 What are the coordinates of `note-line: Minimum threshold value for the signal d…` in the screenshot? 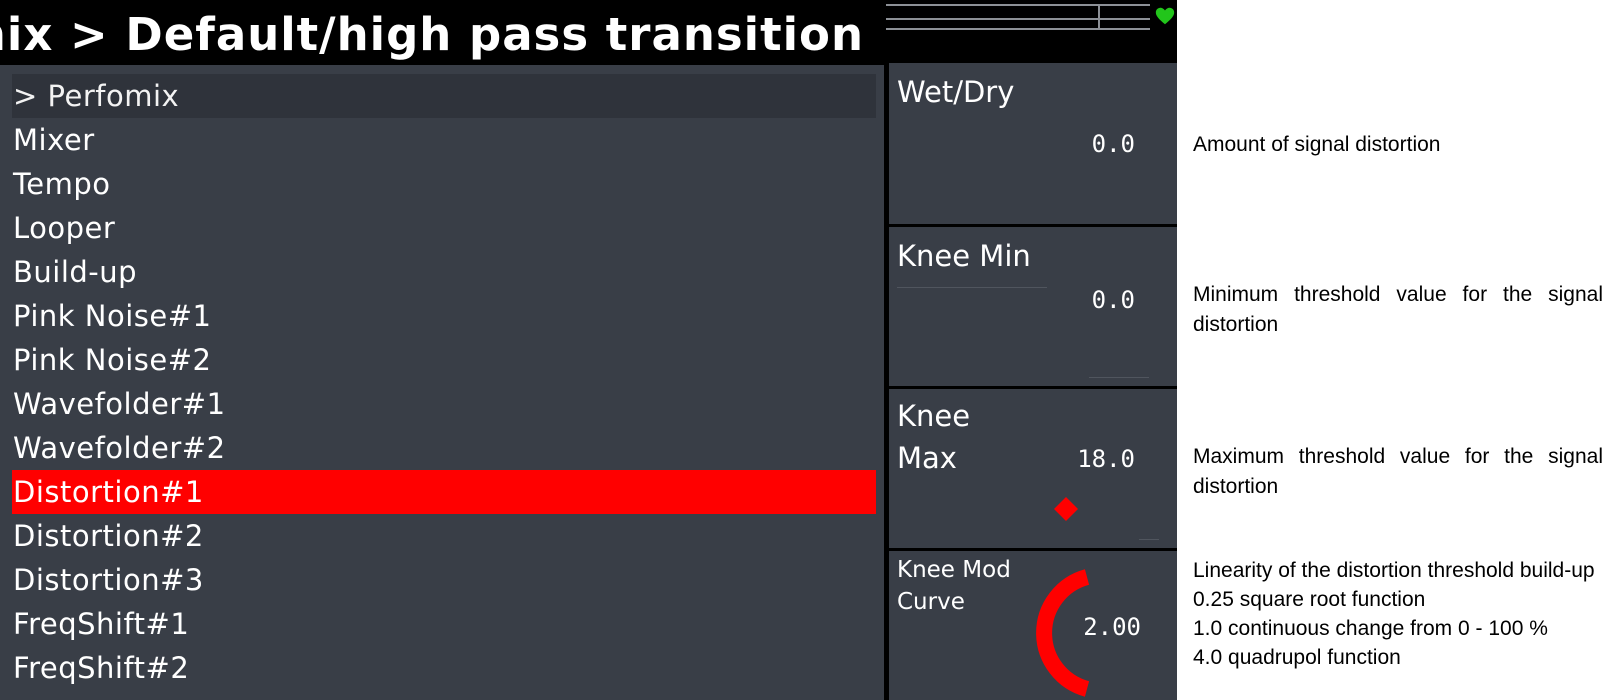 It's located at (1398, 309).